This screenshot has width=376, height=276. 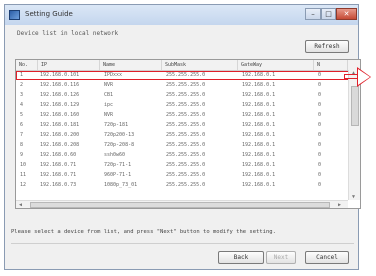 I want to click on column-header-ip: IP, so click(x=69, y=65).